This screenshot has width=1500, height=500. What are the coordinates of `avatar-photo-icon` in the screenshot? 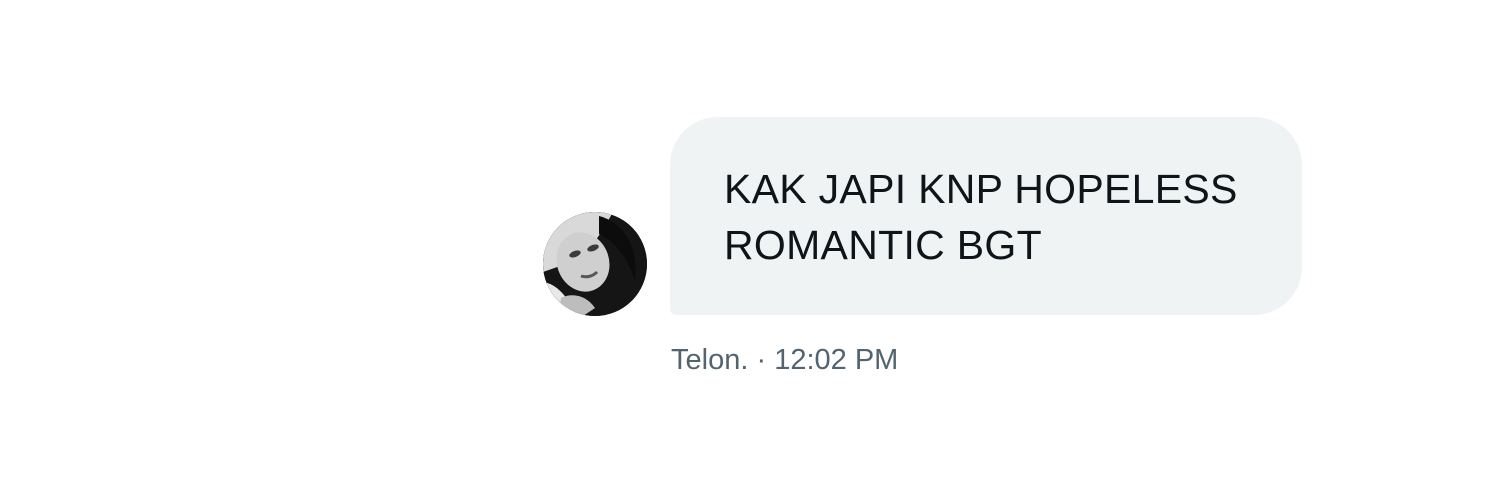 It's located at (595, 264).